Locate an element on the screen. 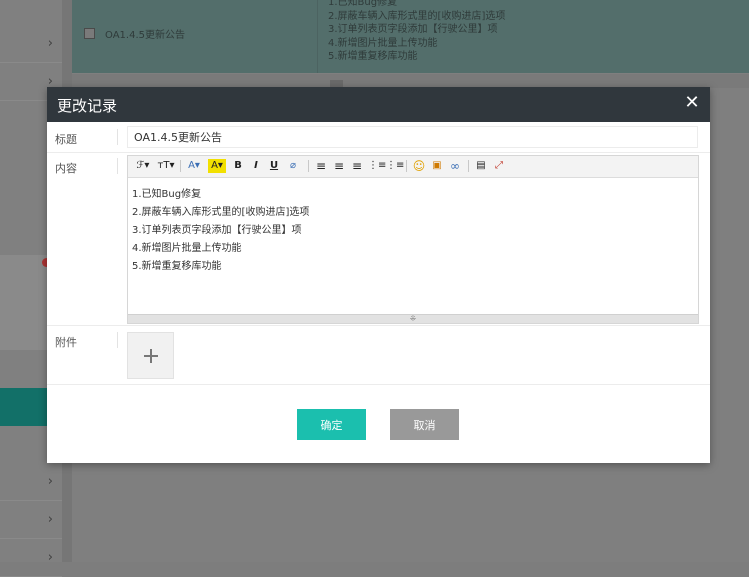  align-left-icon: ≡ is located at coordinates (321, 166).